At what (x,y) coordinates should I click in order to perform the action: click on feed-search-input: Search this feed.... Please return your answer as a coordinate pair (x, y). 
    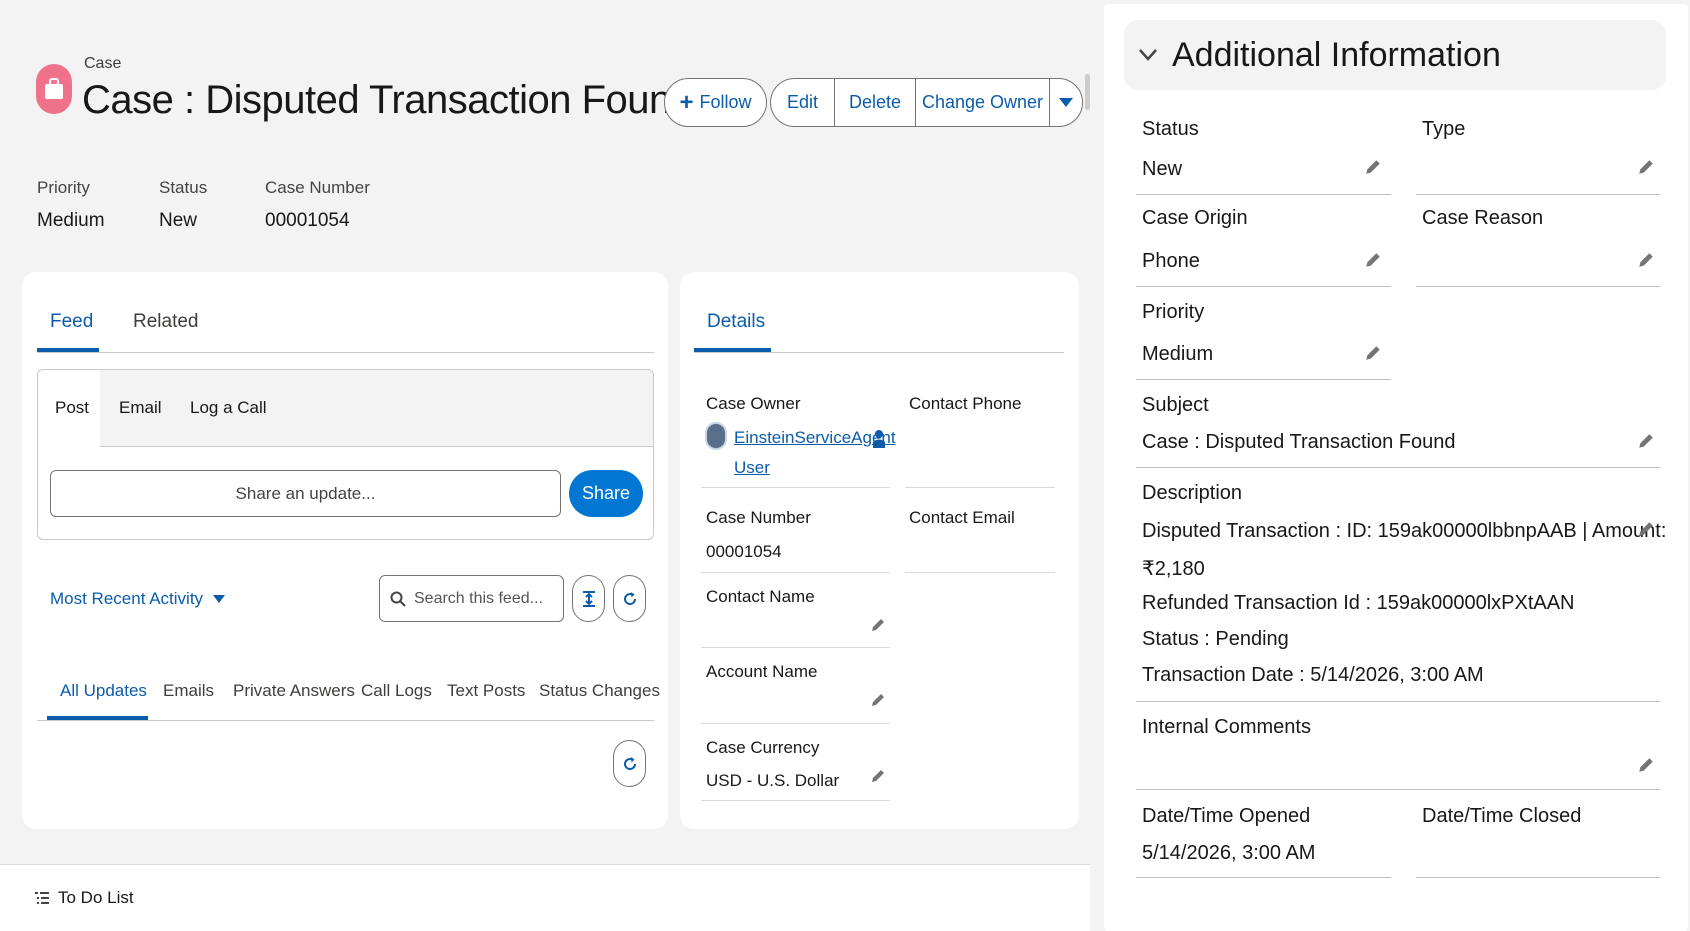
    Looking at the image, I should click on (471, 598).